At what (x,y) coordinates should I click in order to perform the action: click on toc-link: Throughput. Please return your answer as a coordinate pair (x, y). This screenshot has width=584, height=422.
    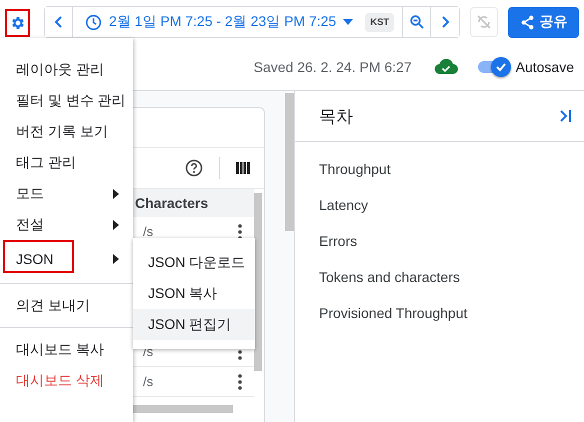
    Looking at the image, I should click on (439, 169).